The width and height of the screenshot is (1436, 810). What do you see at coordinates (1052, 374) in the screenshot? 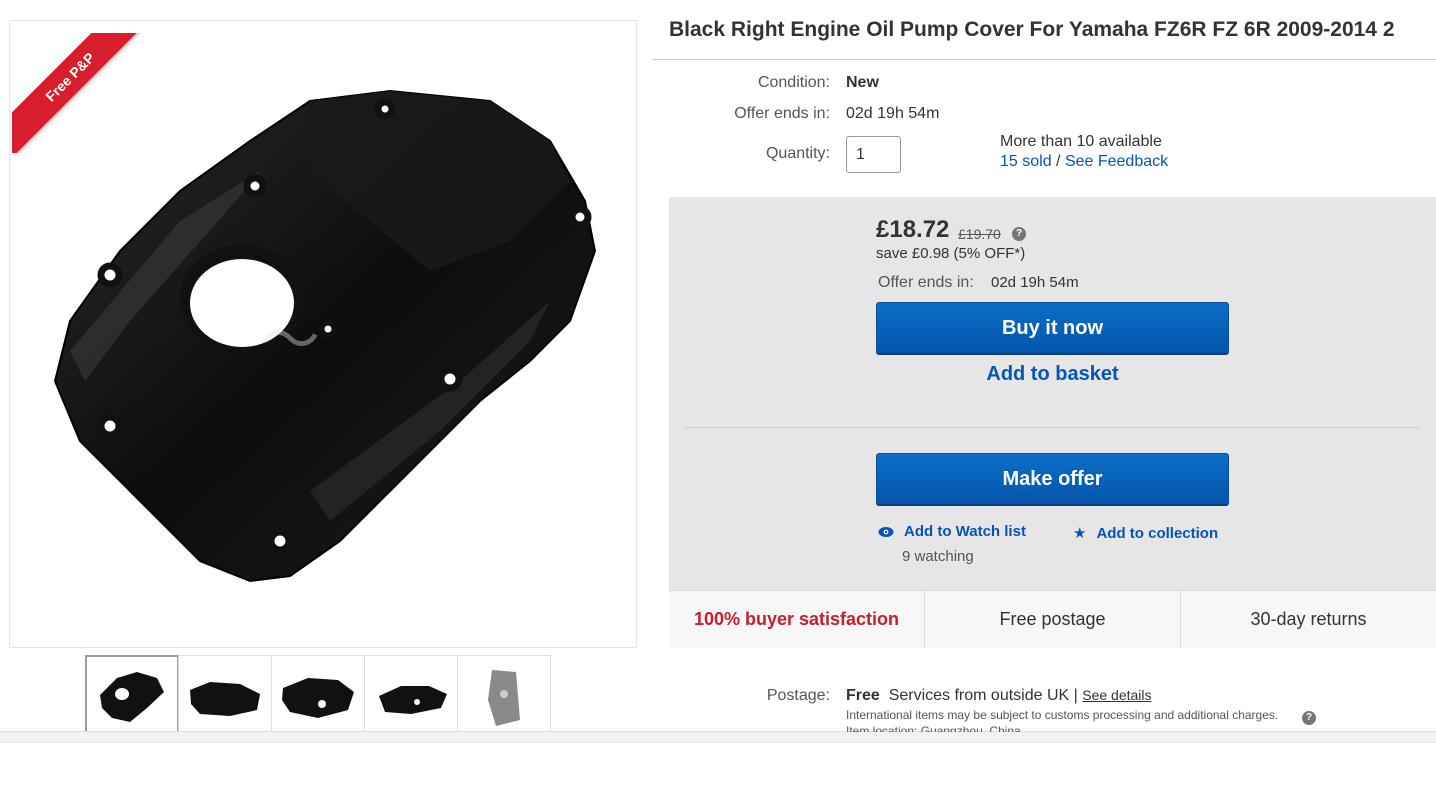
I see `add-to-basket-button: Add to basket` at bounding box center [1052, 374].